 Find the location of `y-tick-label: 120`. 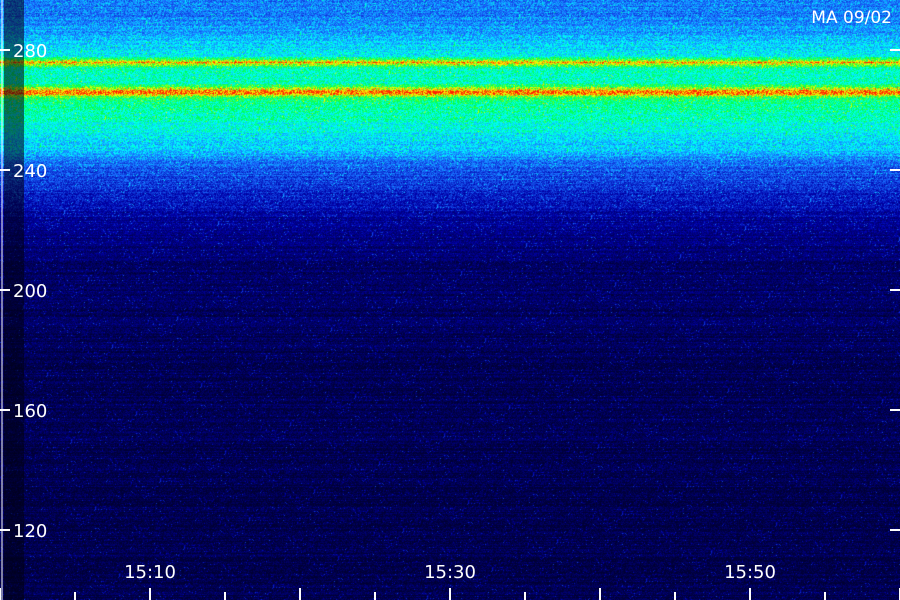

y-tick-label: 120 is located at coordinates (30, 531).